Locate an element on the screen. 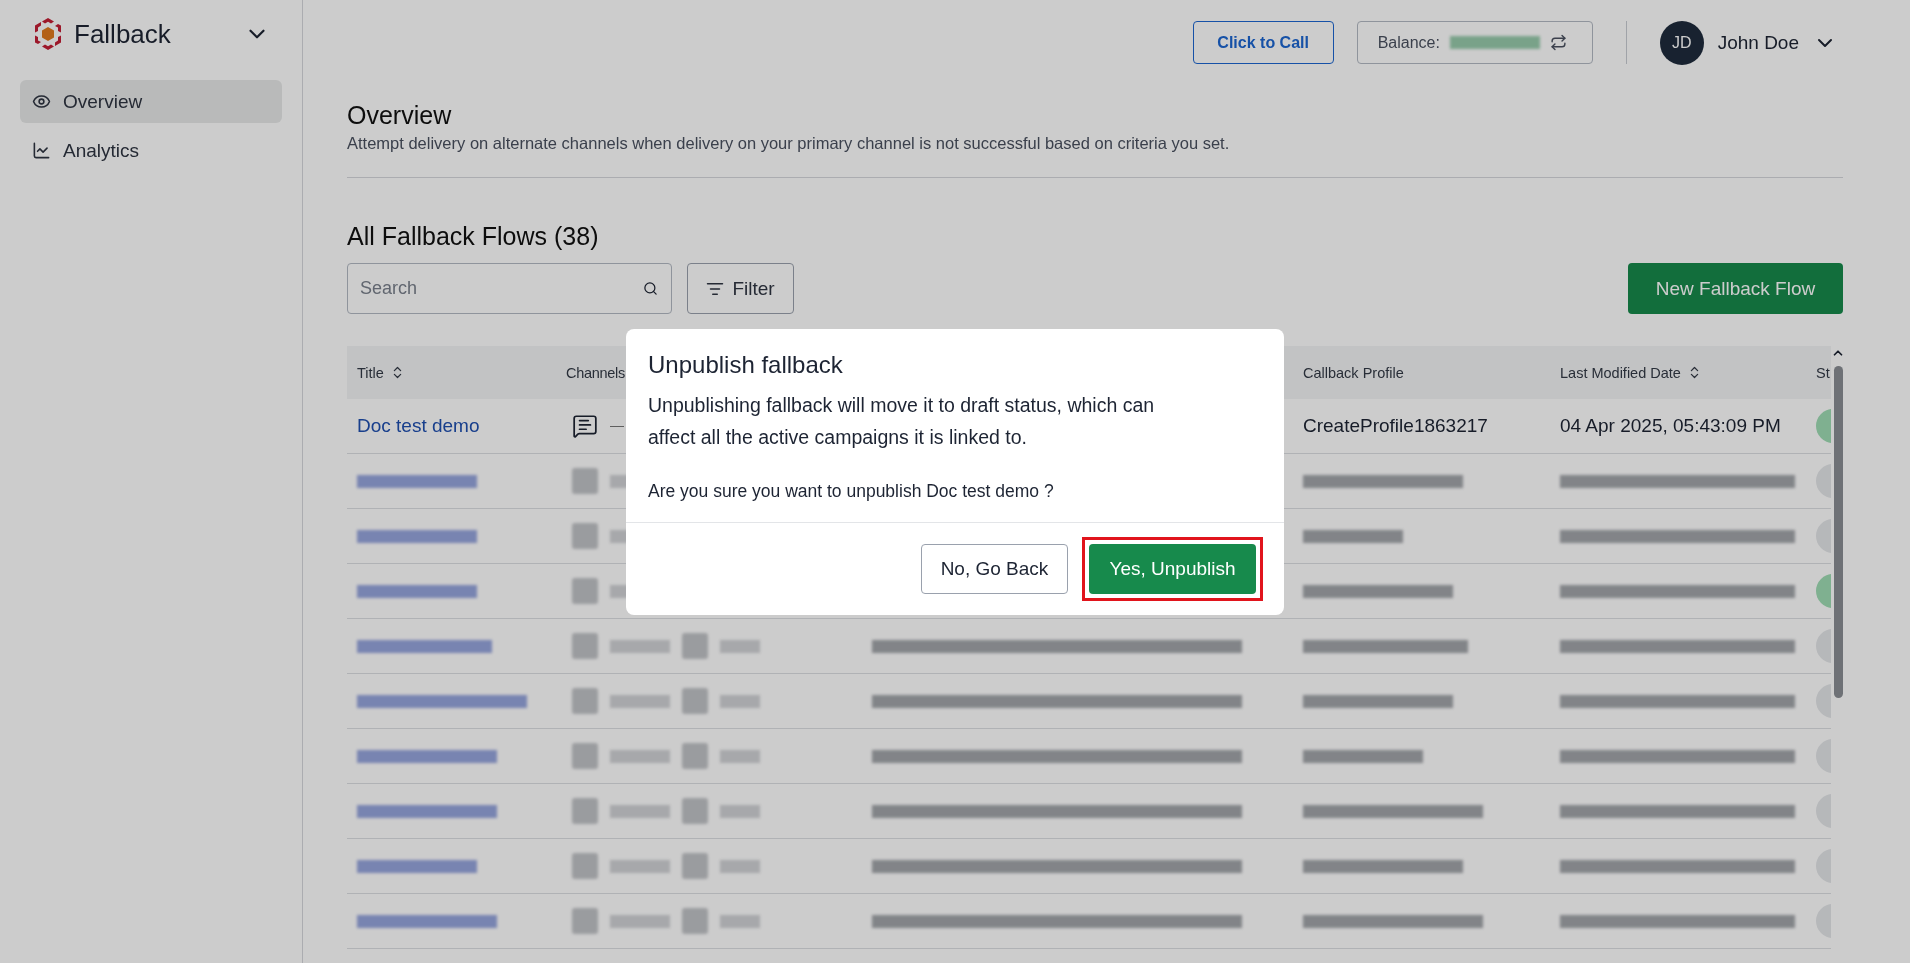  app-name: Fallback is located at coordinates (123, 34).